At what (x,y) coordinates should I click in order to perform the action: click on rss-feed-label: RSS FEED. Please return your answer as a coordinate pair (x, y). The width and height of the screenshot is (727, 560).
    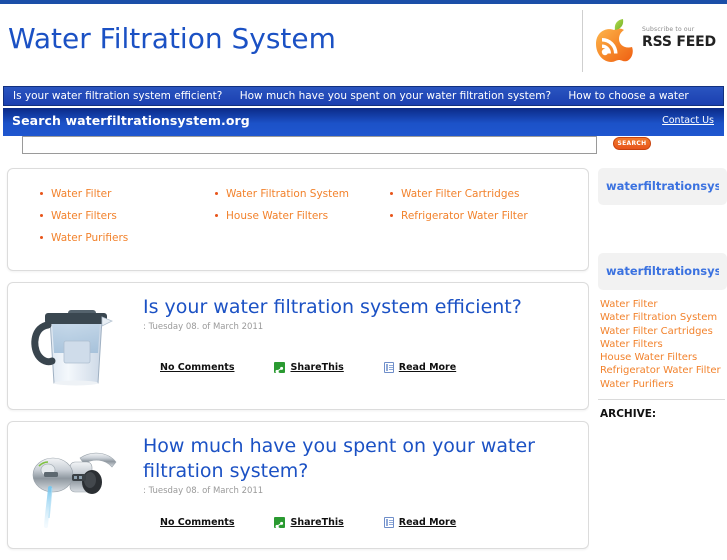
    Looking at the image, I should click on (679, 42).